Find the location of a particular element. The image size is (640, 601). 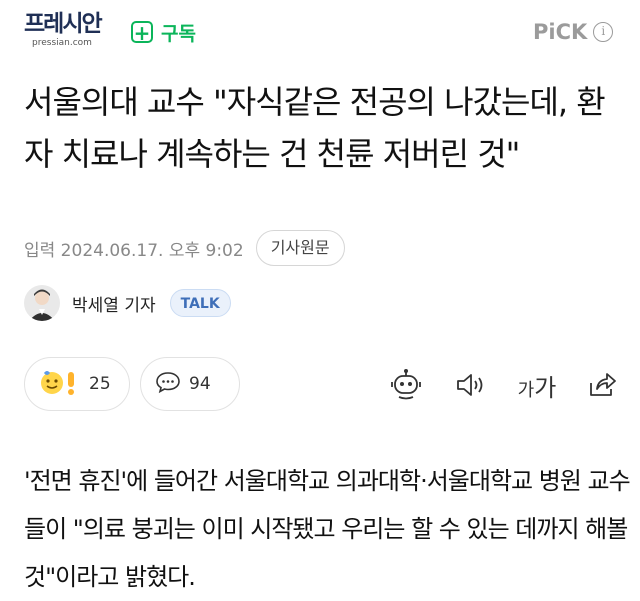

speaker-icon is located at coordinates (470, 385).